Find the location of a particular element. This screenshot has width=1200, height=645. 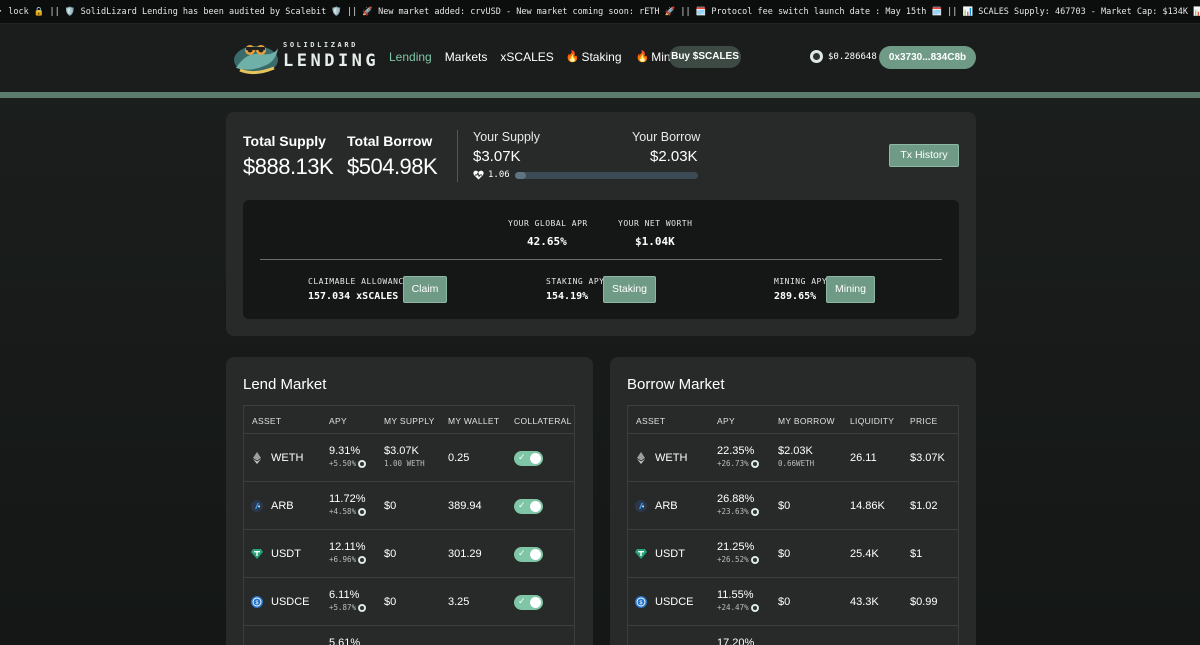

apy-value: 5.61% is located at coordinates (345, 641).